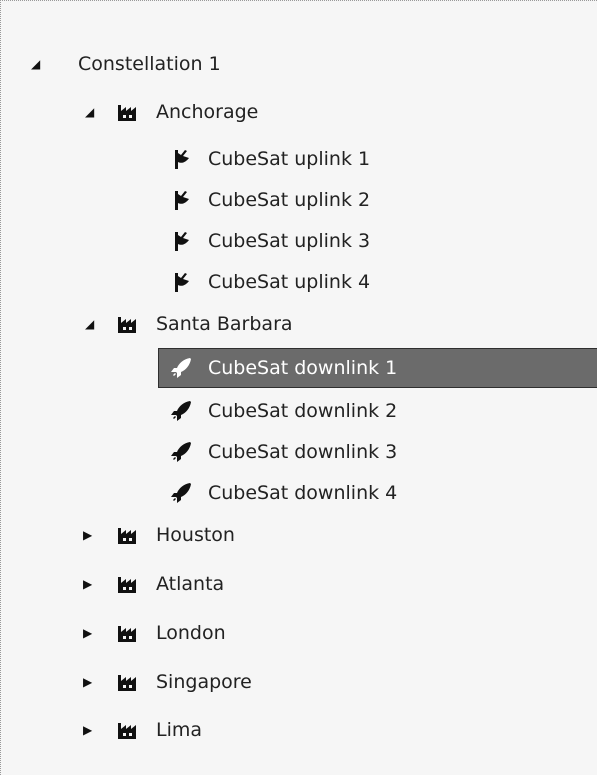 The width and height of the screenshot is (597, 775). I want to click on tree-node-label: Santa Barbara, so click(224, 324).